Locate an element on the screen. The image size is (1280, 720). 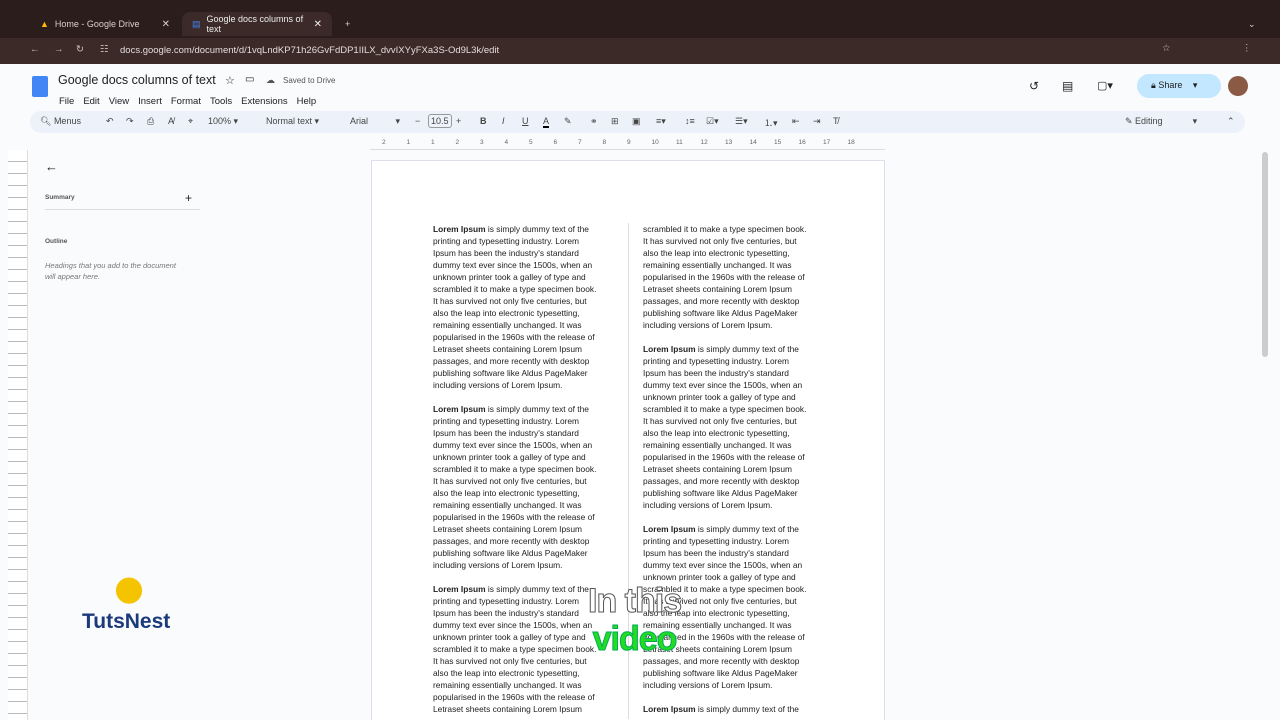
increase-indent-icon: ⇥ is located at coordinates (817, 121).